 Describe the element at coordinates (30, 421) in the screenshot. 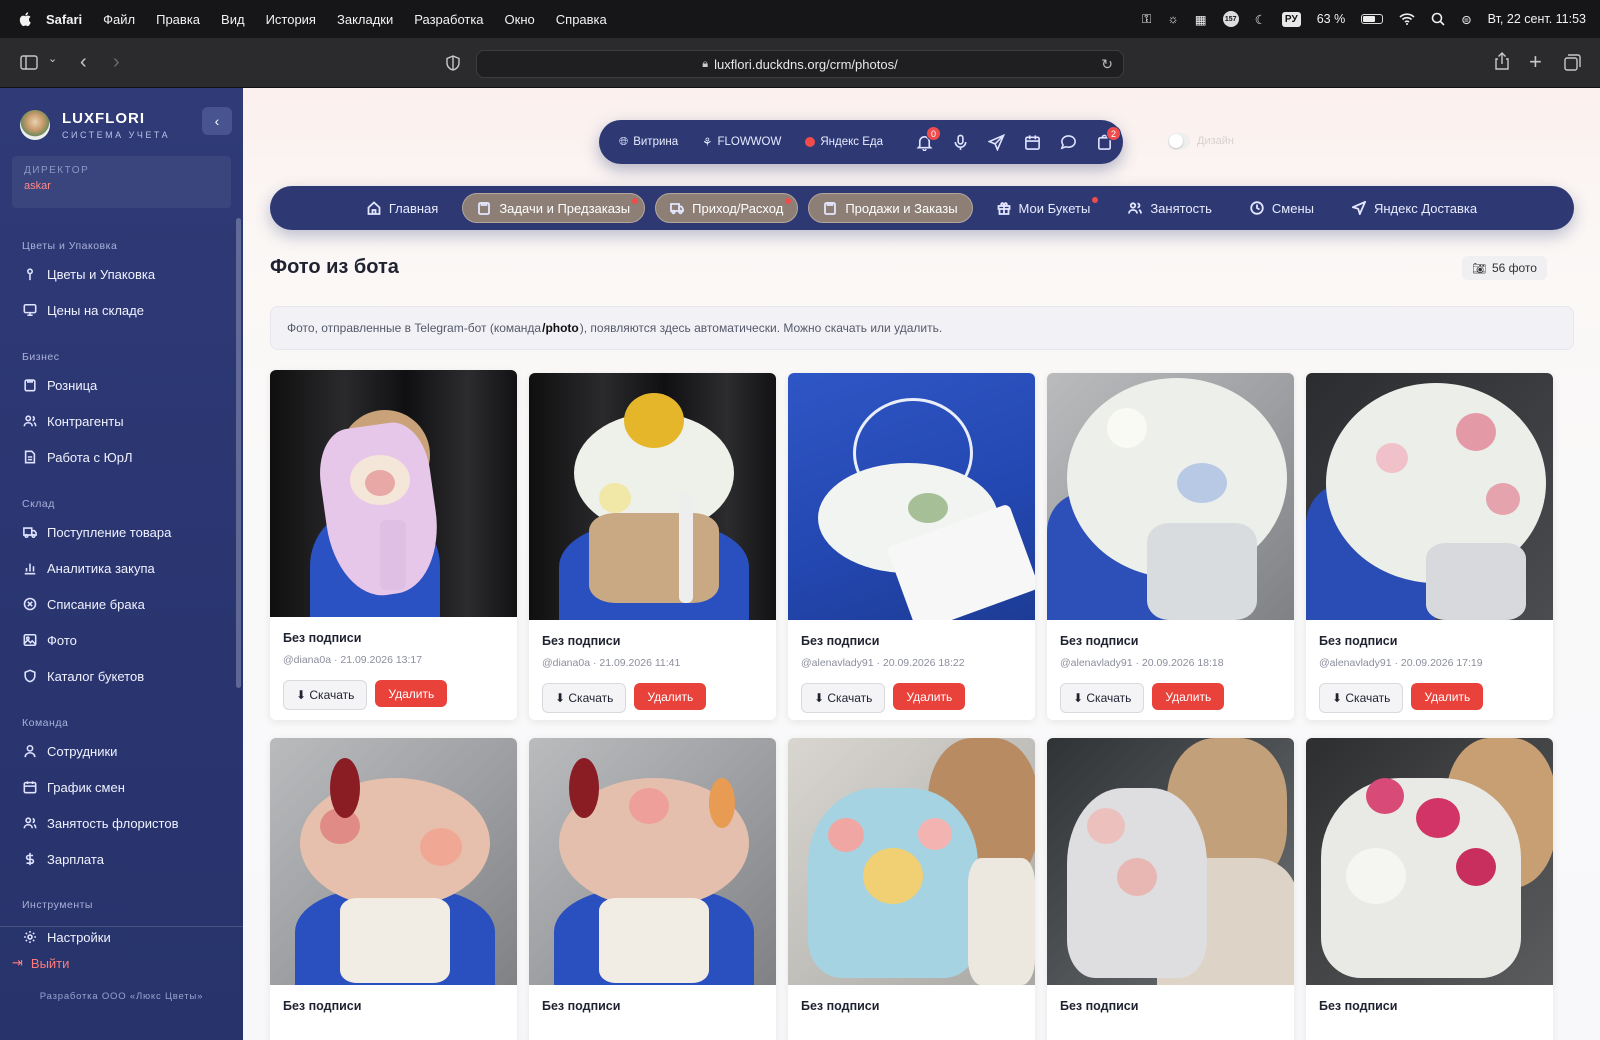

I see `users-icon` at that location.